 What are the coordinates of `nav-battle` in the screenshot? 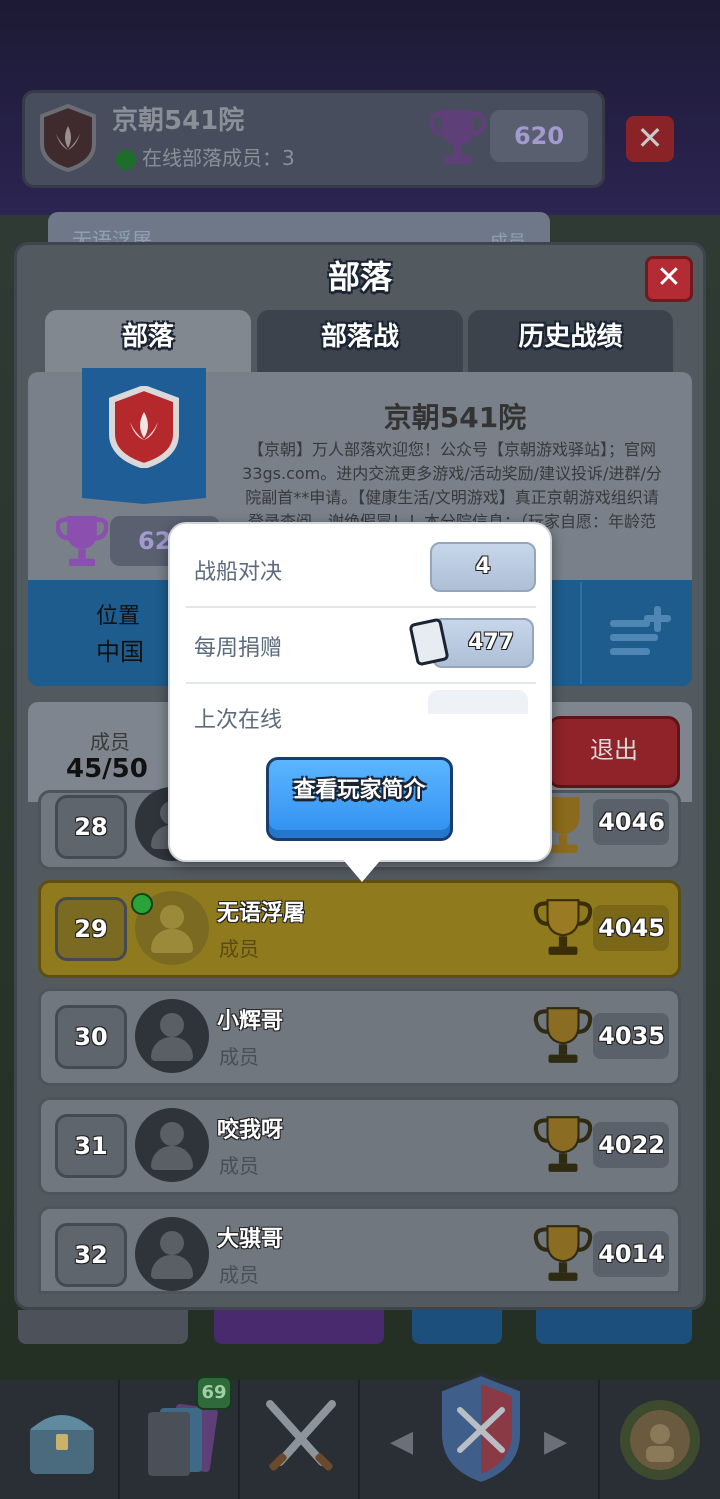 It's located at (300, 1439).